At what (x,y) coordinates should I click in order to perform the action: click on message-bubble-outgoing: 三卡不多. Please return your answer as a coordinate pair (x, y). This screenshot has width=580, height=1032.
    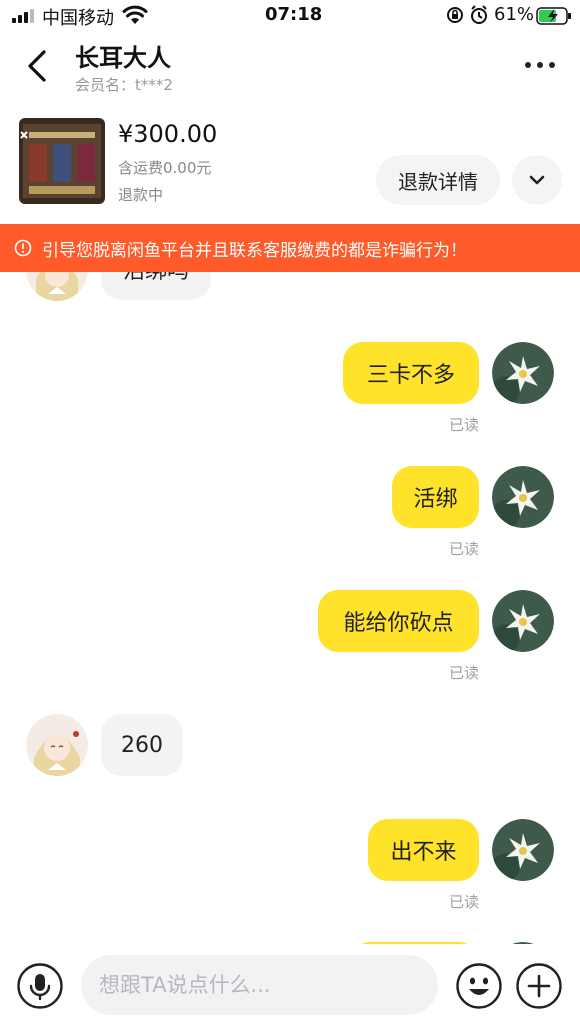
    Looking at the image, I should click on (411, 373).